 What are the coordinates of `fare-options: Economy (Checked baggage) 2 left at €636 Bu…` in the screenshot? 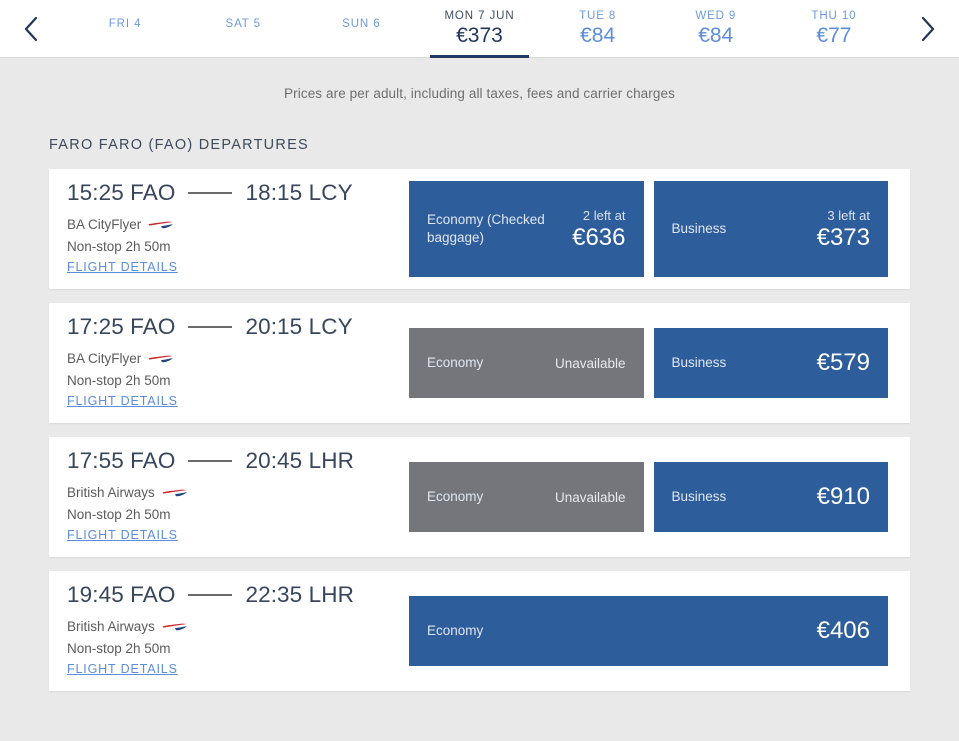 It's located at (659, 229).